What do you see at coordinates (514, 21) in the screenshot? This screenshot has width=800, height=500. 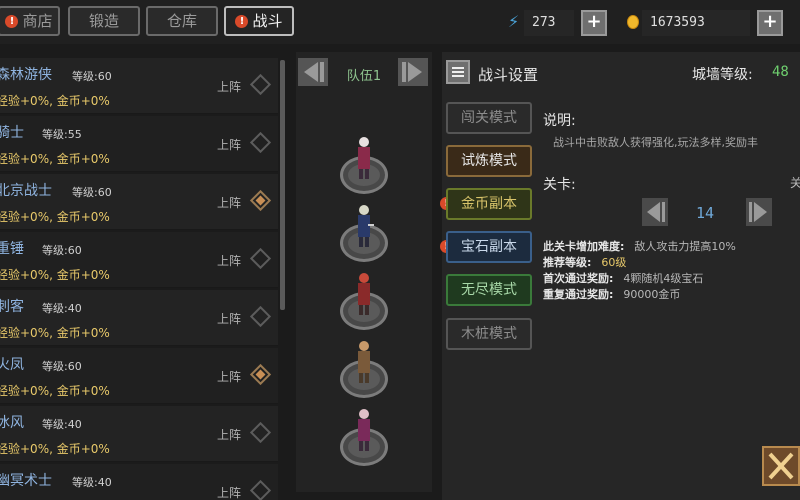 I see `energy-icon: ⚡` at bounding box center [514, 21].